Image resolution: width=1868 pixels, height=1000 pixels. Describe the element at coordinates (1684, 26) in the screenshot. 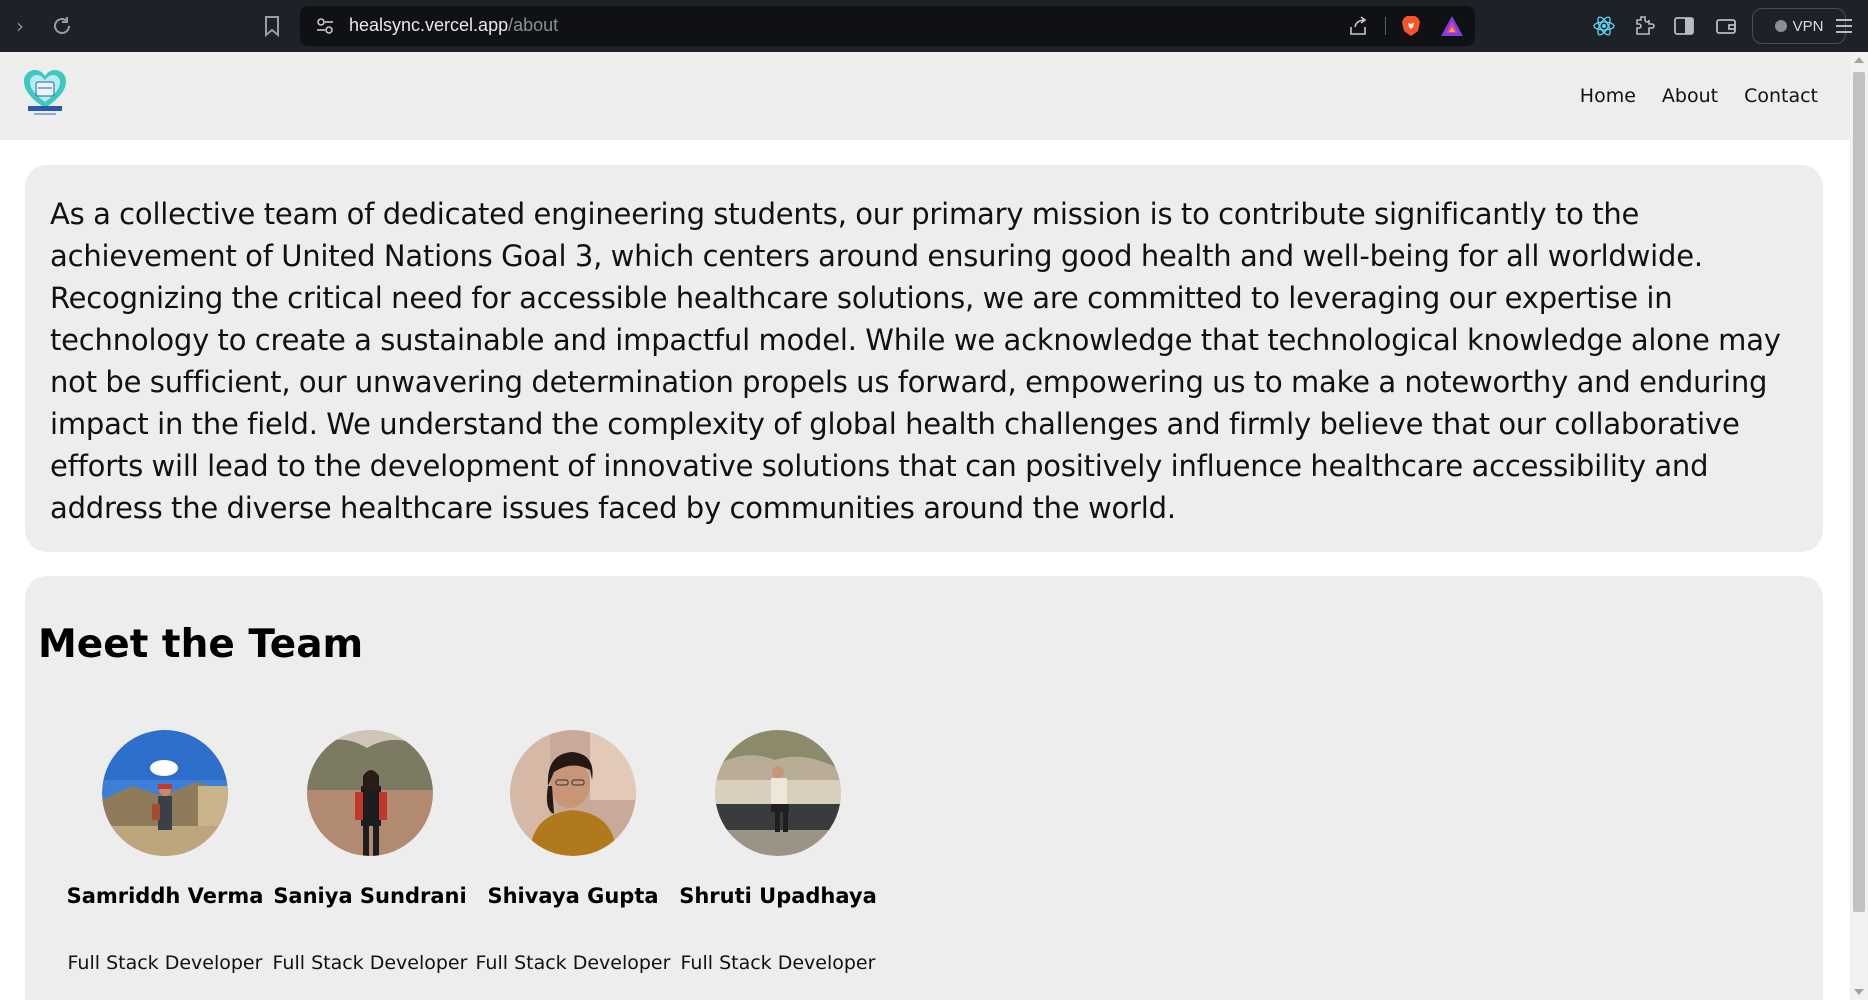

I see `sidebar-icon` at that location.